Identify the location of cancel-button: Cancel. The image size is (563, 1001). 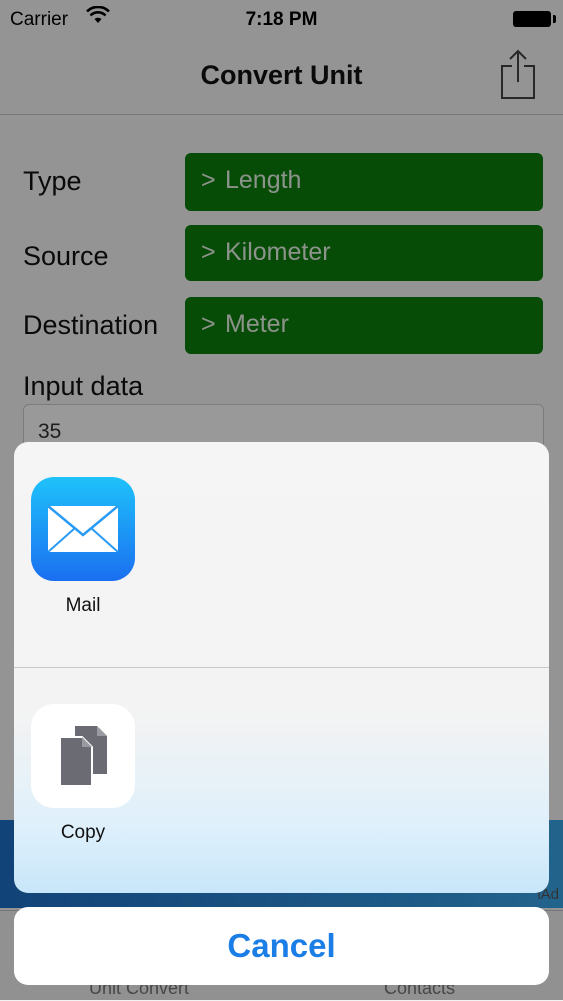
(281, 946).